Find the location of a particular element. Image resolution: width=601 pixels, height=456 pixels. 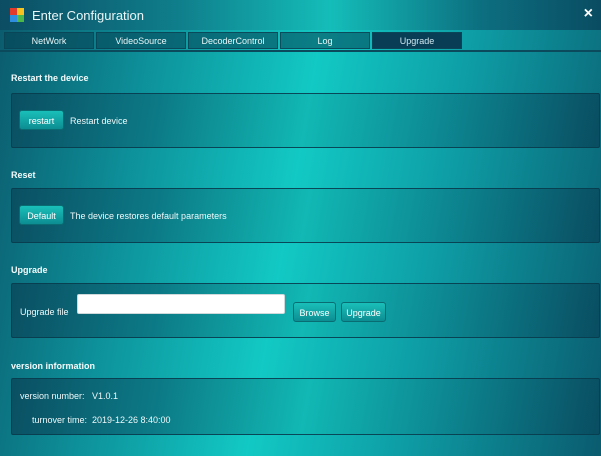

restart-button: restart is located at coordinates (41, 120).